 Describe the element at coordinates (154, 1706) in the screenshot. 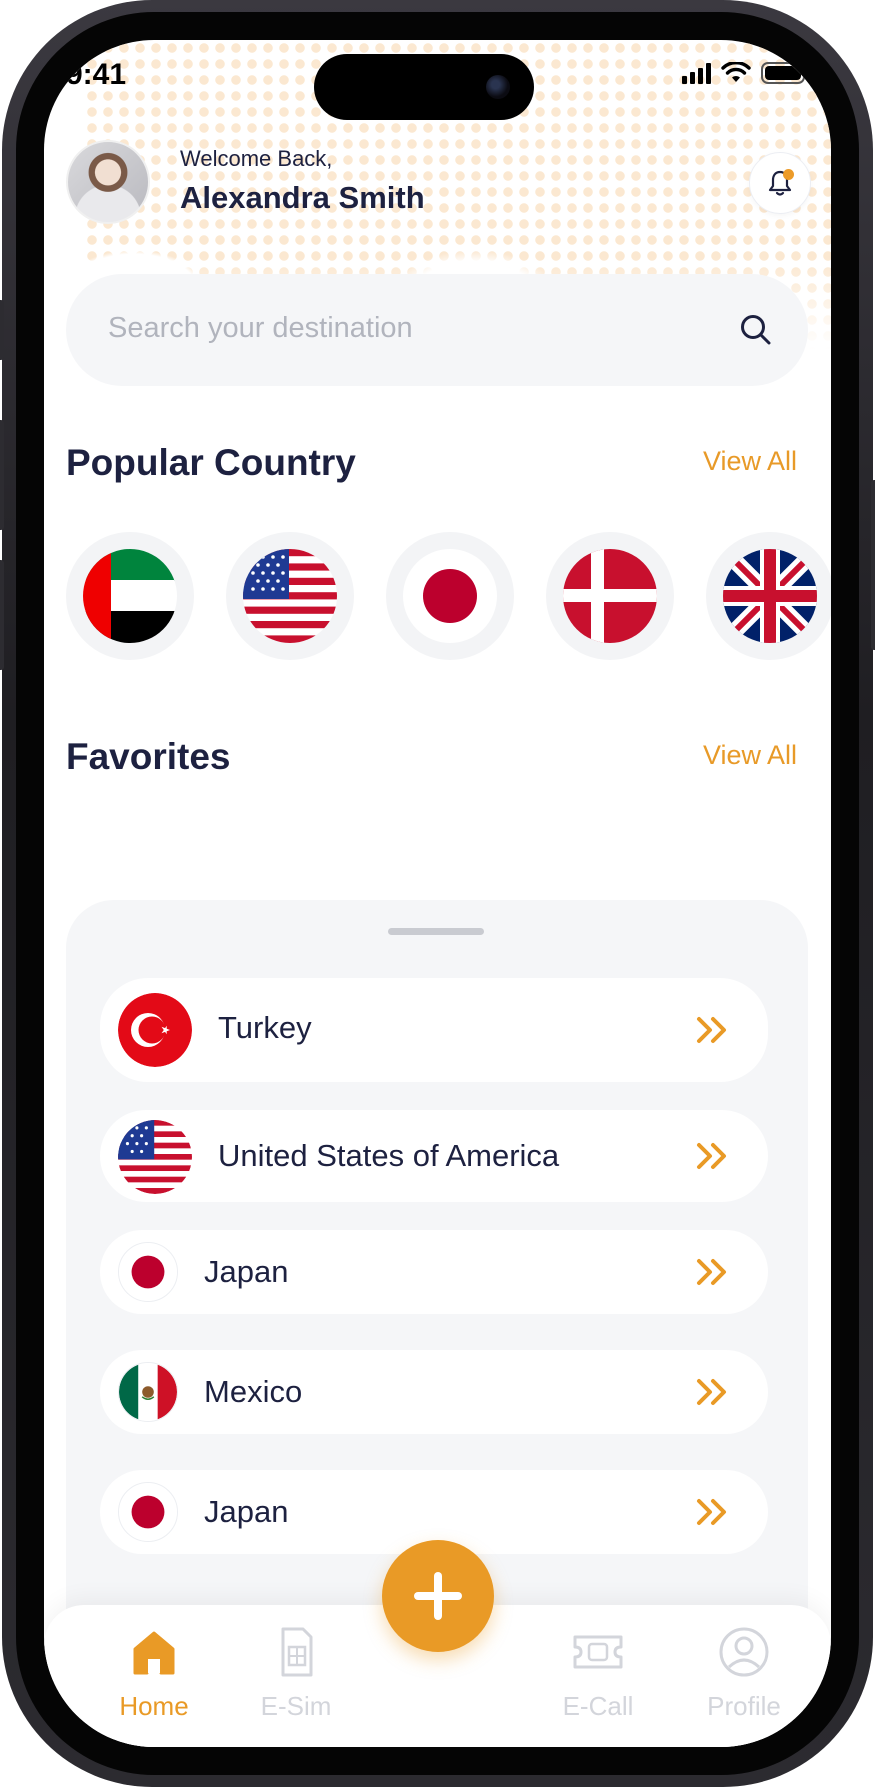

I see `tab-label: Home` at that location.